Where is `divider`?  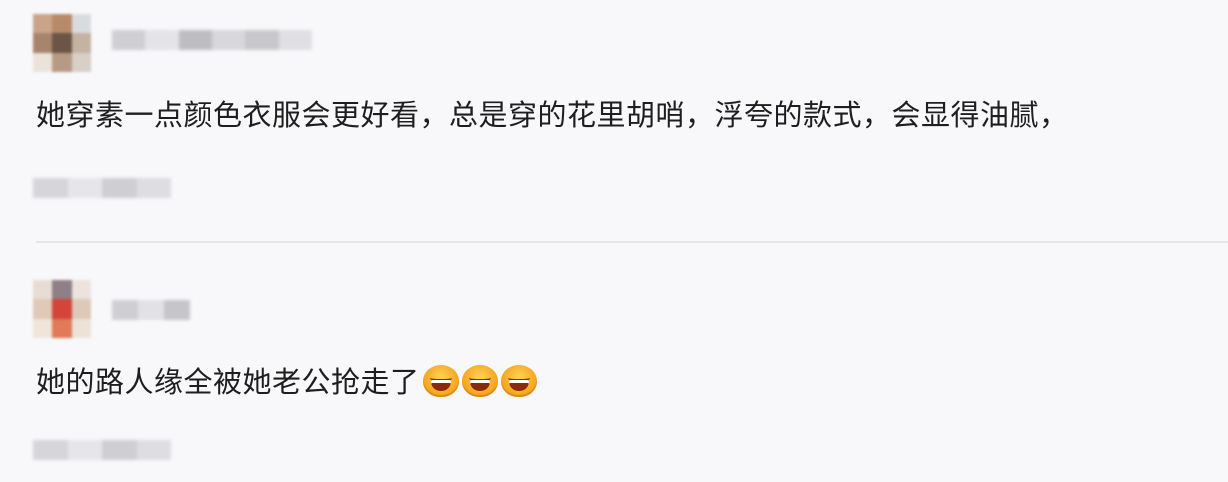 divider is located at coordinates (632, 242).